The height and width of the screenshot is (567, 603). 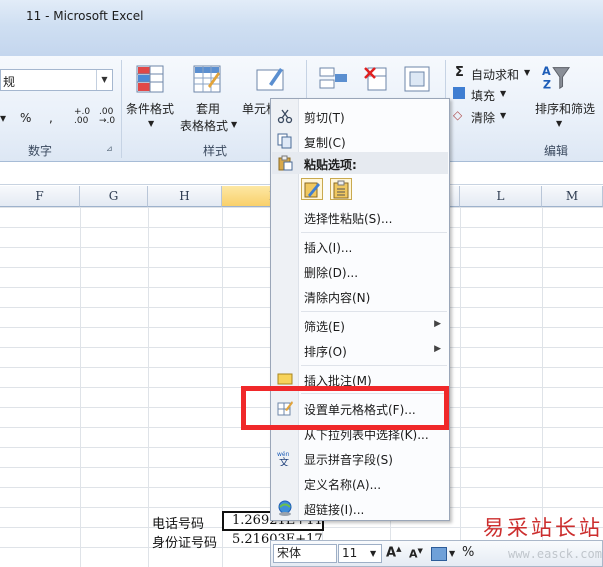 I want to click on watermark-text: 易采站长站, so click(x=543, y=528).